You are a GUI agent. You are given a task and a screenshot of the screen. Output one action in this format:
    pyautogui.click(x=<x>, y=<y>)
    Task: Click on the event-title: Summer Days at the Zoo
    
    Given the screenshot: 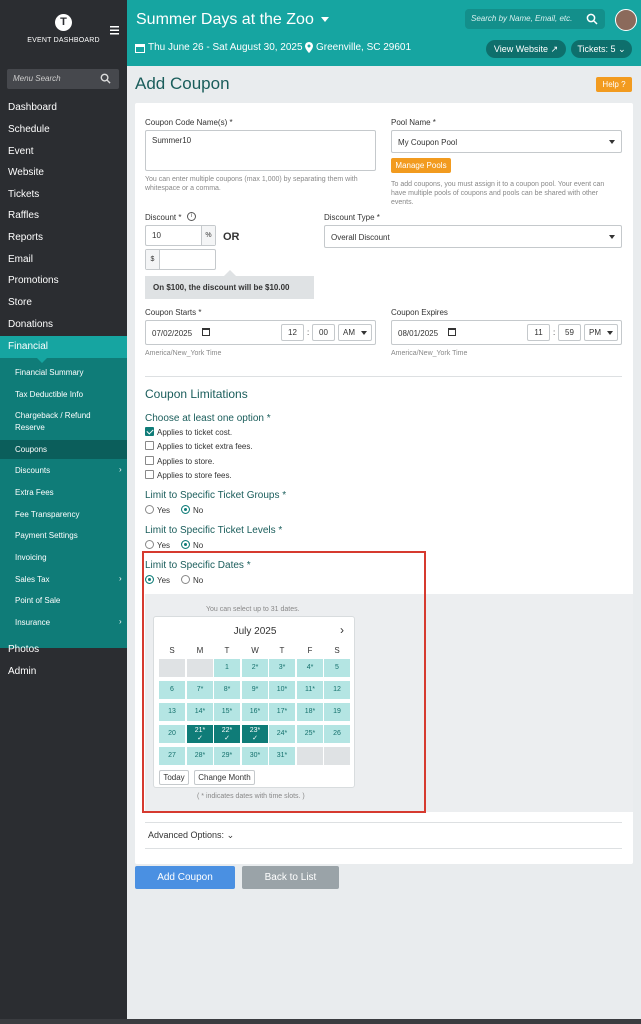 What is the action you would take?
    pyautogui.click(x=225, y=19)
    